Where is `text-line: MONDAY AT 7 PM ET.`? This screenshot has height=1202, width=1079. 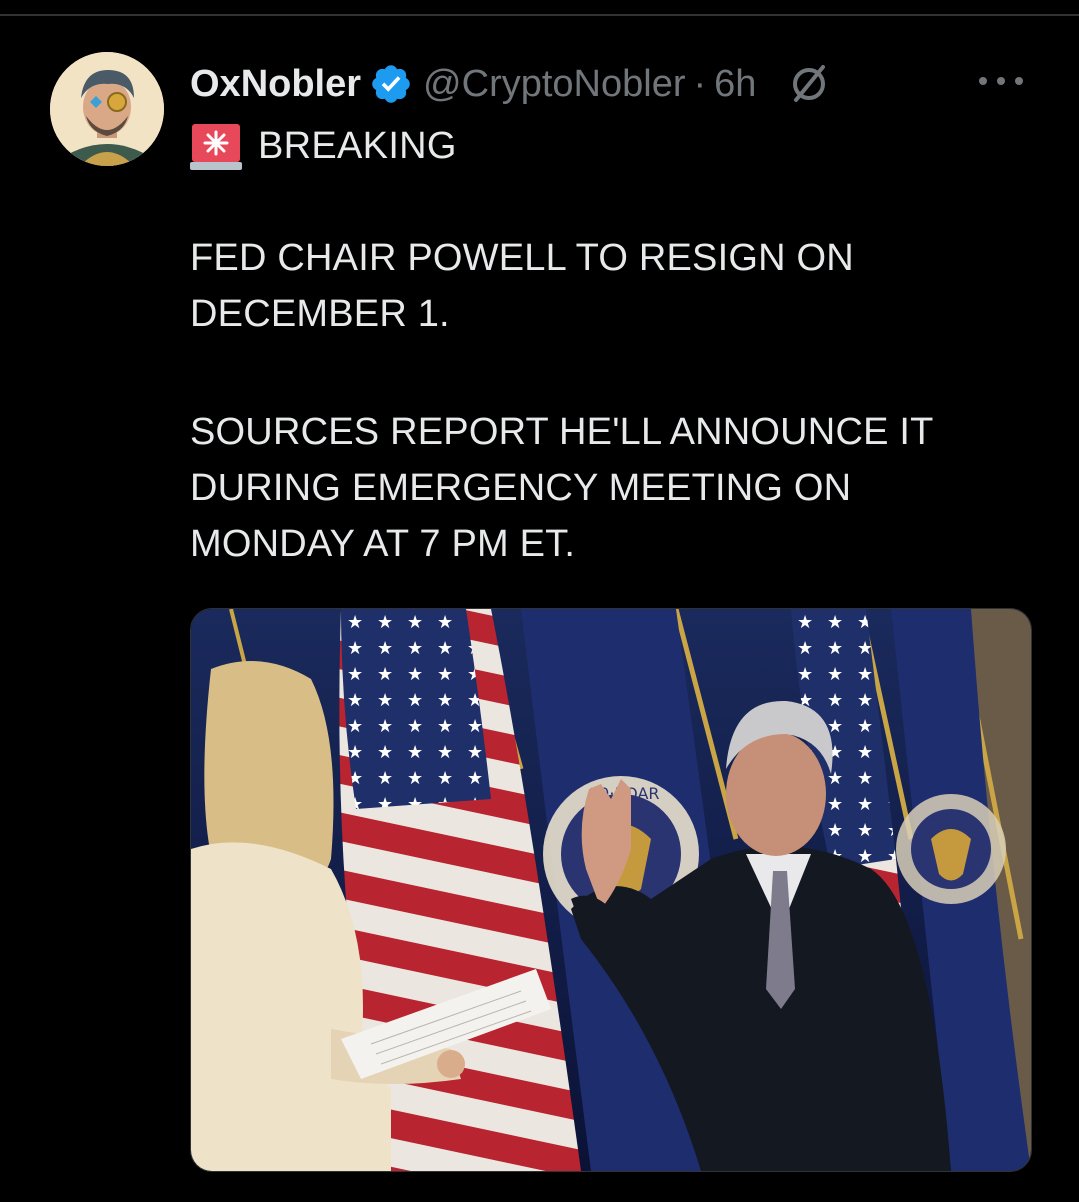
text-line: MONDAY AT 7 PM ET. is located at coordinates (383, 544).